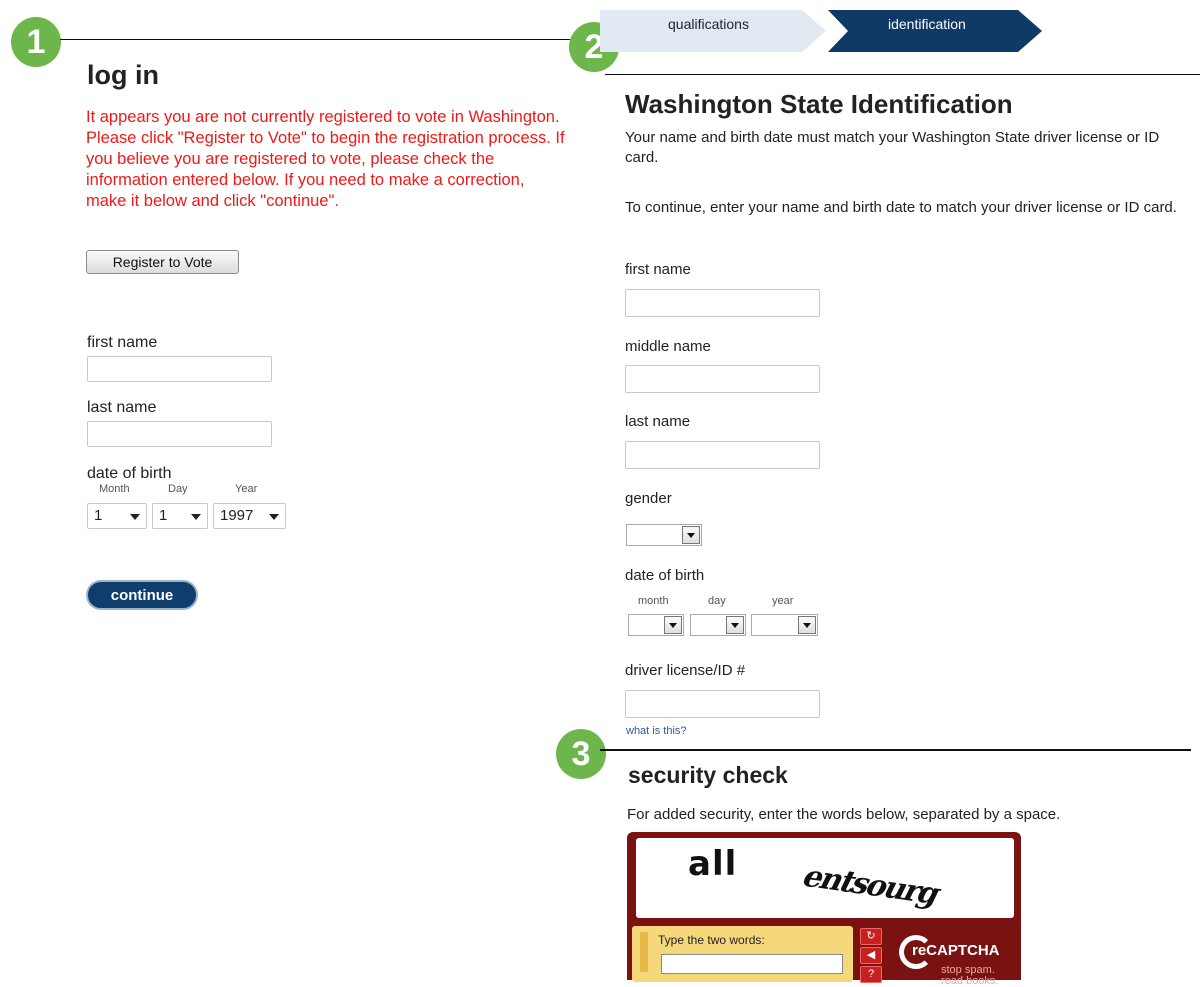 This screenshot has width=1200, height=987. I want to click on dob-day-select, so click(718, 625).